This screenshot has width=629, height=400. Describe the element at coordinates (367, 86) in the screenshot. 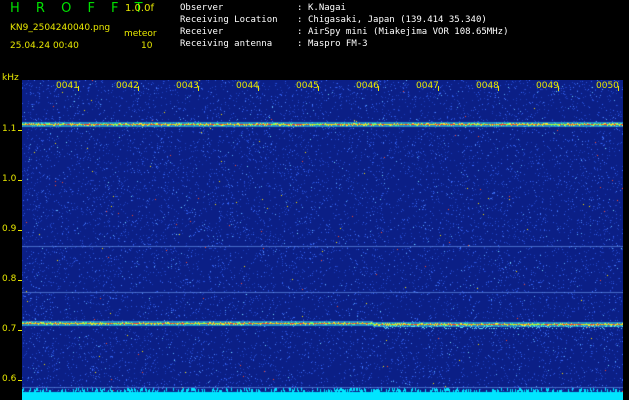

I see `x-tick-label: 0046` at that location.